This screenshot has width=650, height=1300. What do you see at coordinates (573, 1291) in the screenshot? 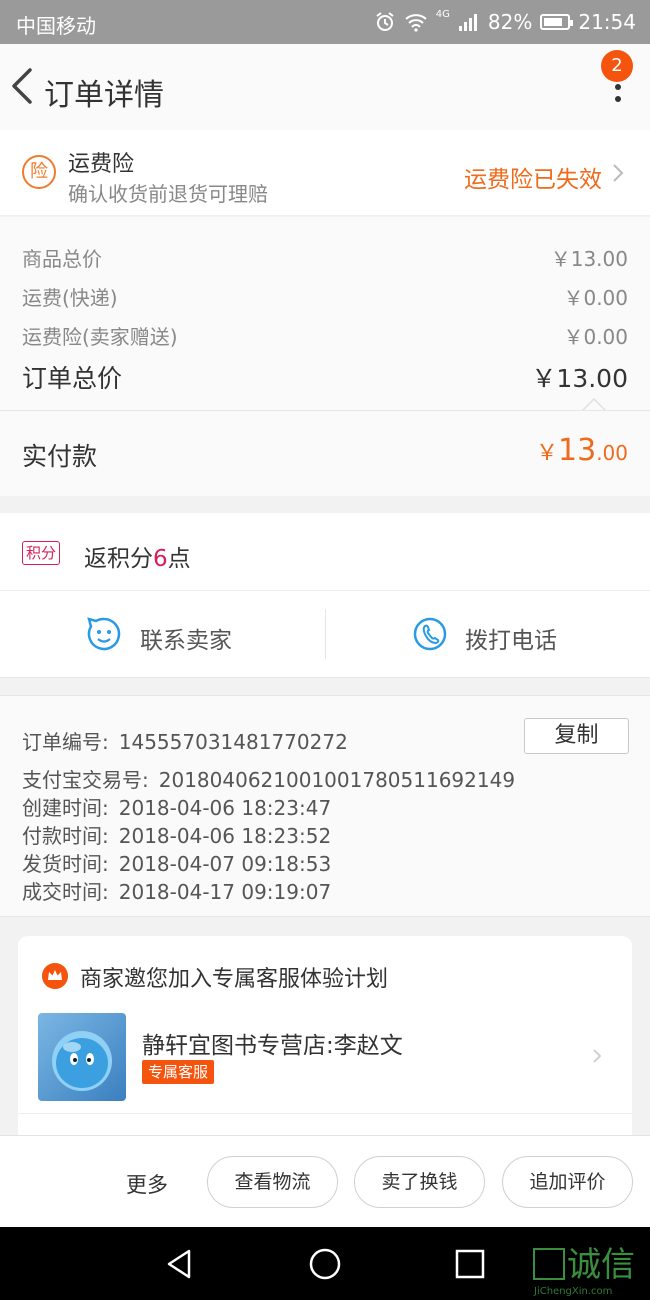
I see `watermark-url: JiChengXin.com` at bounding box center [573, 1291].